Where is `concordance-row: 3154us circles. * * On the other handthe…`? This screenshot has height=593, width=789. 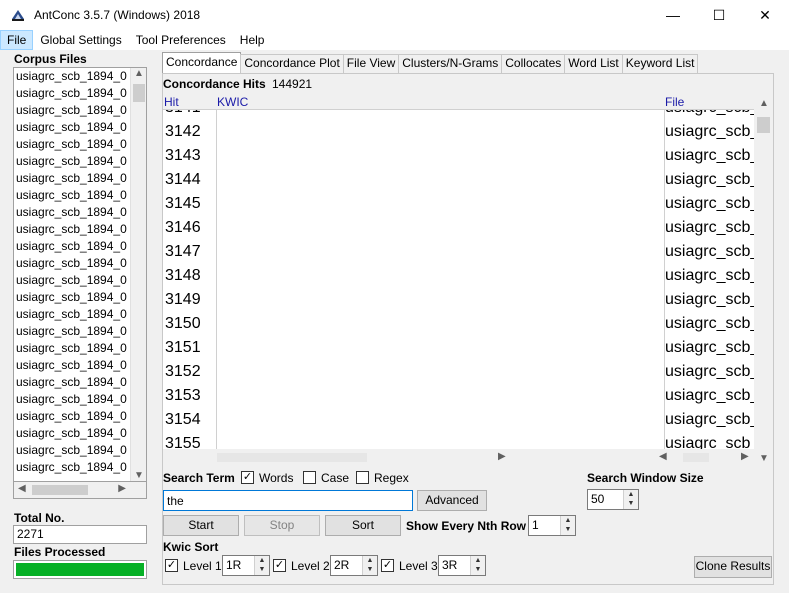
concordance-row: 3154us circles. * * On the other handthe… is located at coordinates (458, 421).